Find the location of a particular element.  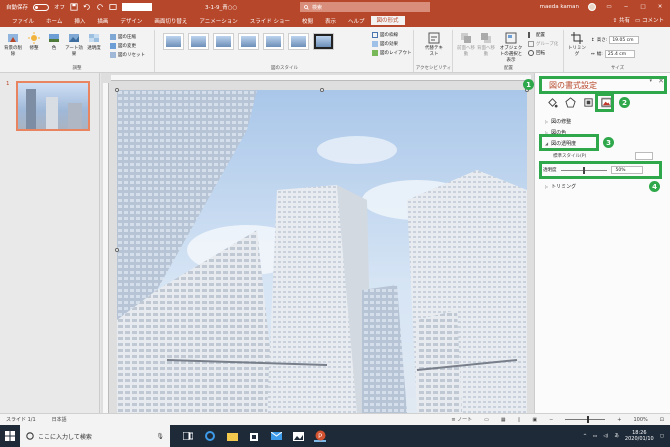

tab-insert: 挿入 is located at coordinates (79, 21).